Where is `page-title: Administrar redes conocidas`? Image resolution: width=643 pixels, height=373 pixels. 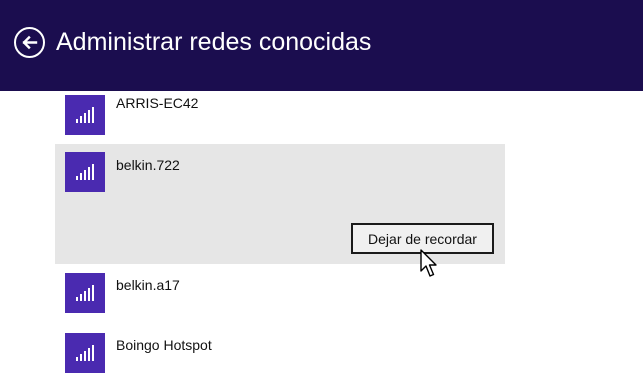
page-title: Administrar redes conocidas is located at coordinates (214, 42).